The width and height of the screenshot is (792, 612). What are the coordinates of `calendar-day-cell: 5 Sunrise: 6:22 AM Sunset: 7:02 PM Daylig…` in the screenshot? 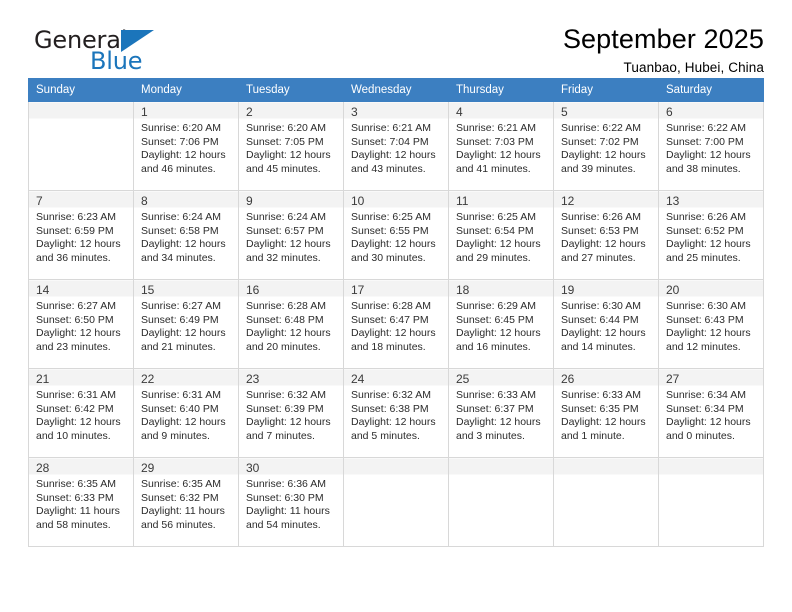 It's located at (606, 146).